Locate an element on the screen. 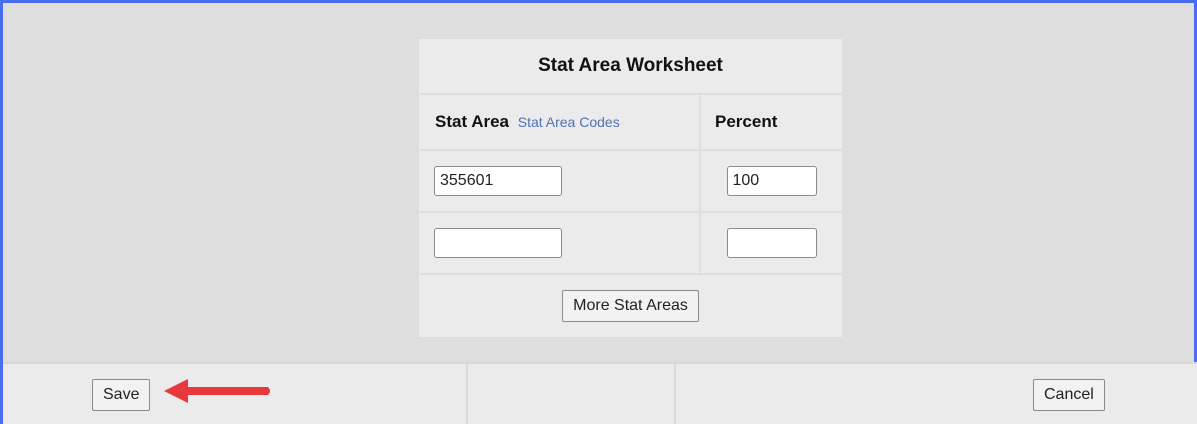  worksheet-title: Stat Area Worksheet is located at coordinates (630, 67).